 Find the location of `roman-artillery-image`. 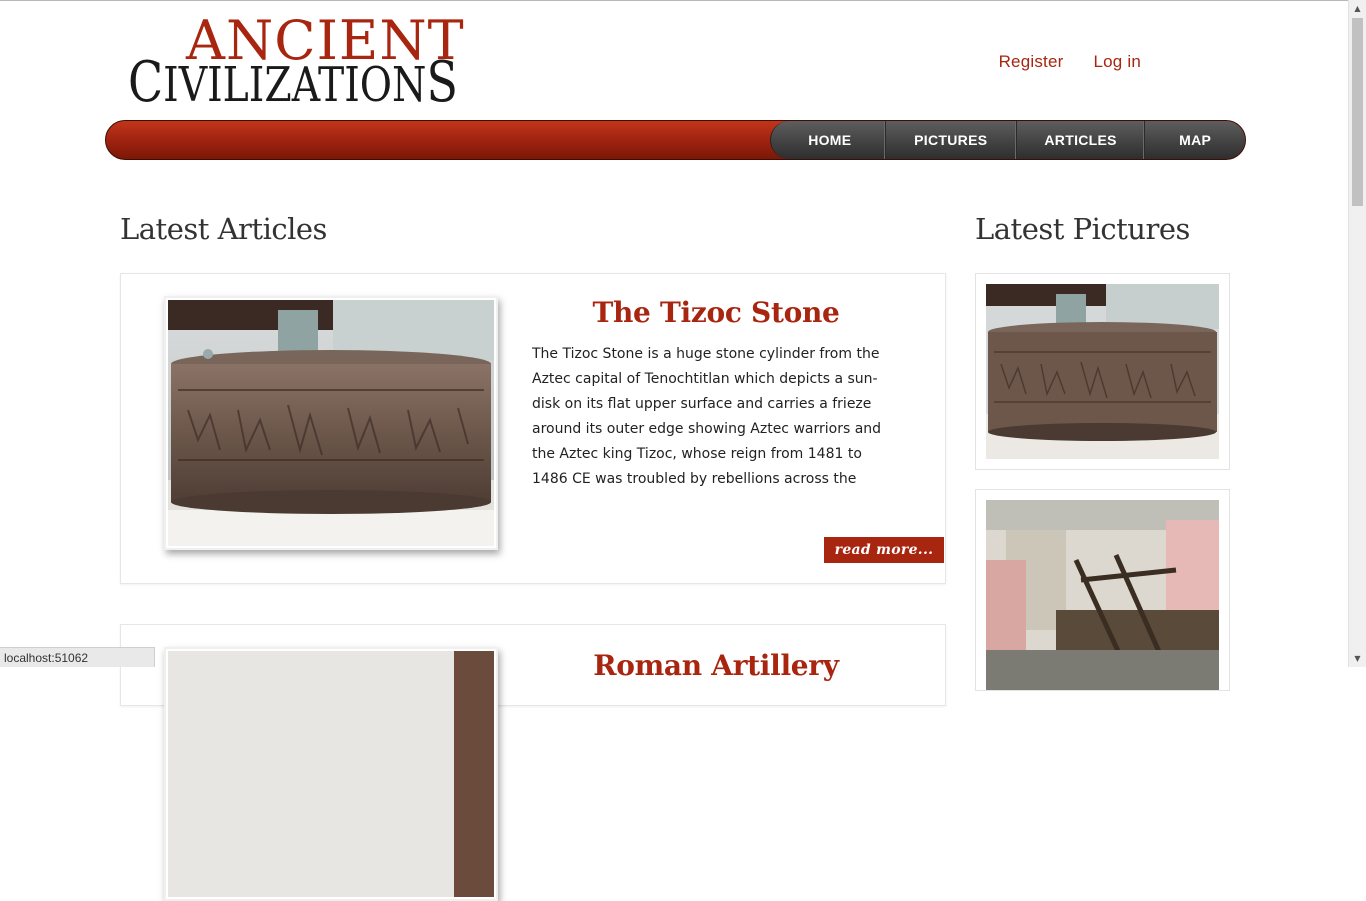

roman-artillery-image is located at coordinates (331, 774).